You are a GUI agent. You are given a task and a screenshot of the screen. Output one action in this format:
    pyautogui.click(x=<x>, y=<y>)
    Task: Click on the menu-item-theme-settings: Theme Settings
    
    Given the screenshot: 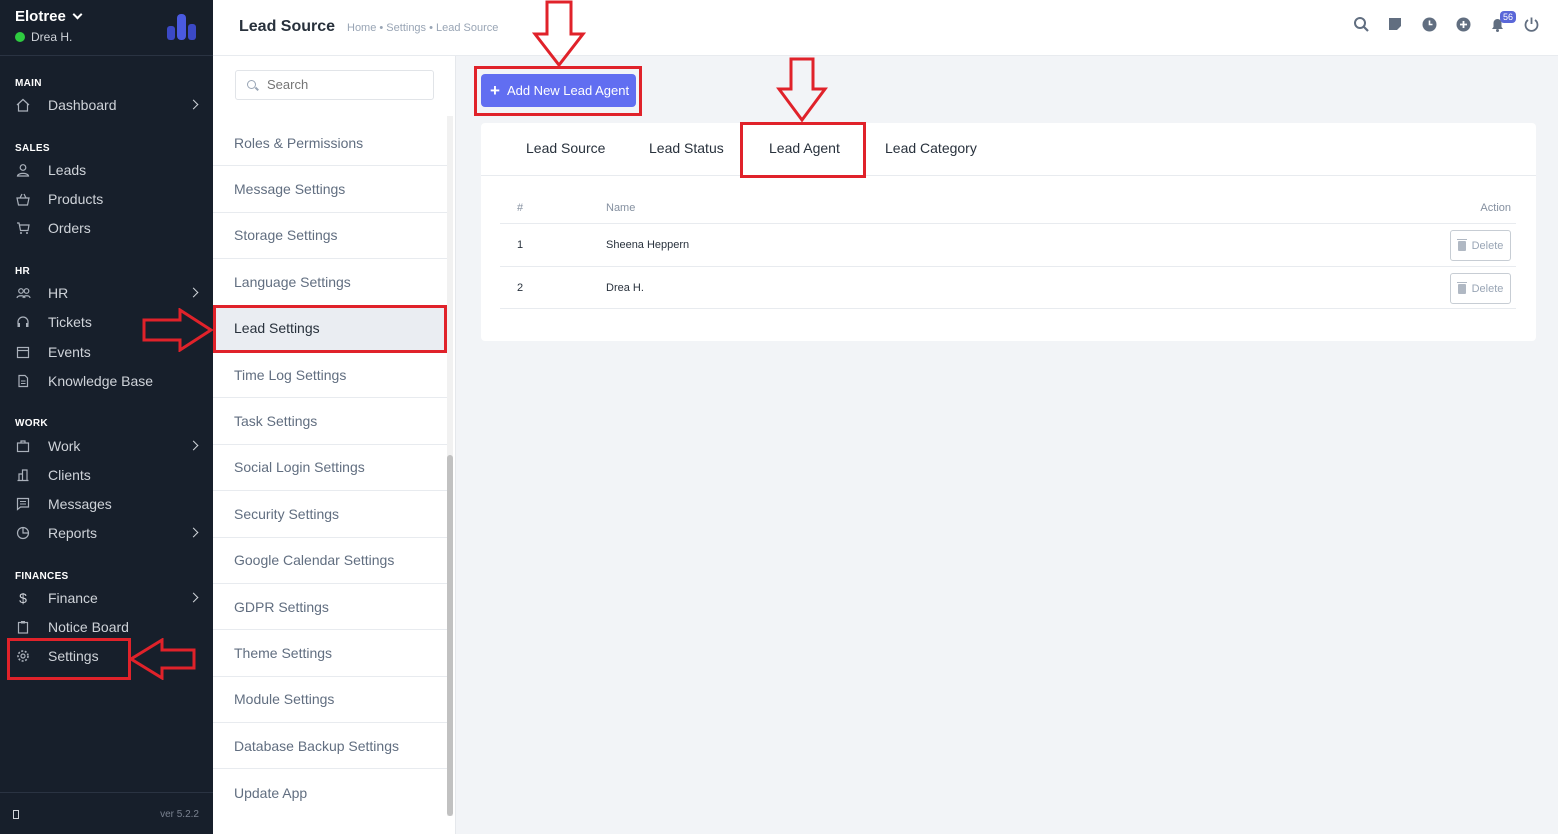 What is the action you would take?
    pyautogui.click(x=330, y=653)
    